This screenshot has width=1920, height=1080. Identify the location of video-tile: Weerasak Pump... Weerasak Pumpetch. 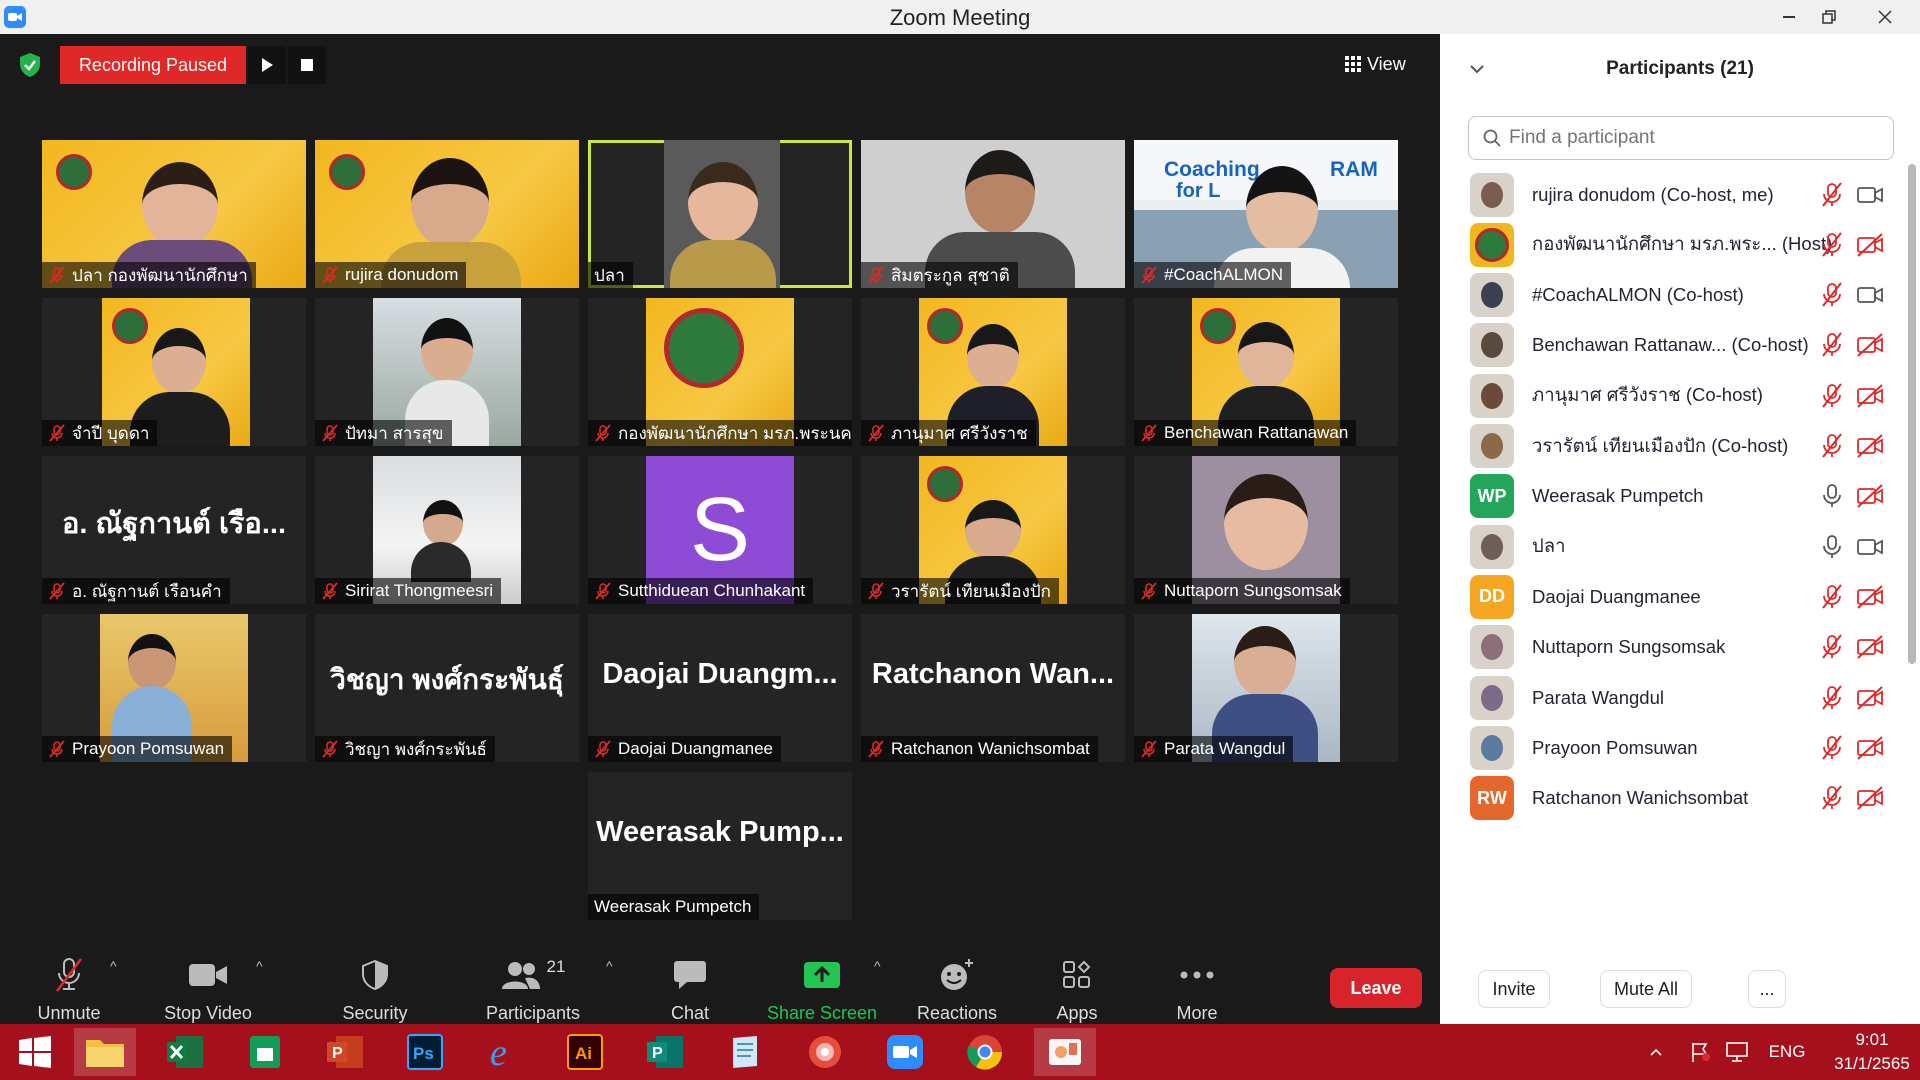
(720, 846).